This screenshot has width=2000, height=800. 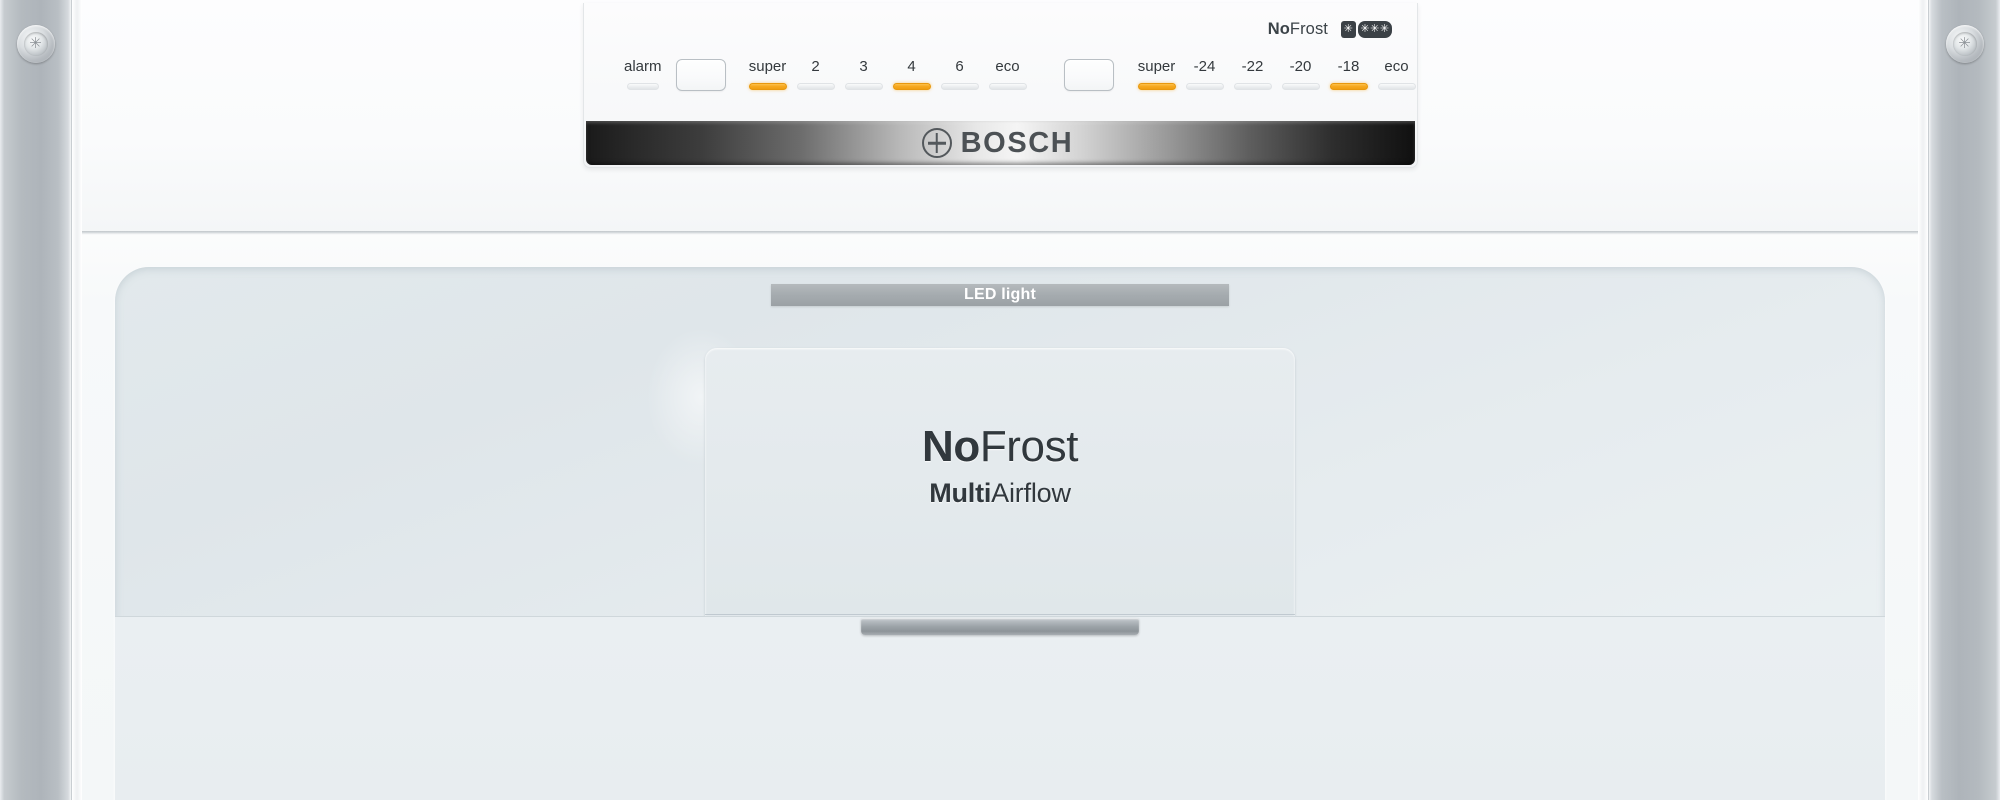 I want to click on bosch-wordmark: BOSCH, so click(x=1017, y=142).